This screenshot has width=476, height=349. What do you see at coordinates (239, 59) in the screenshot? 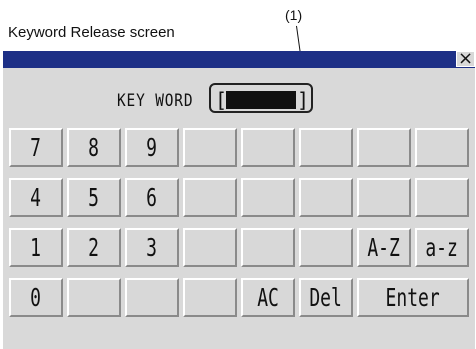
I see `title-bar: ×` at bounding box center [239, 59].